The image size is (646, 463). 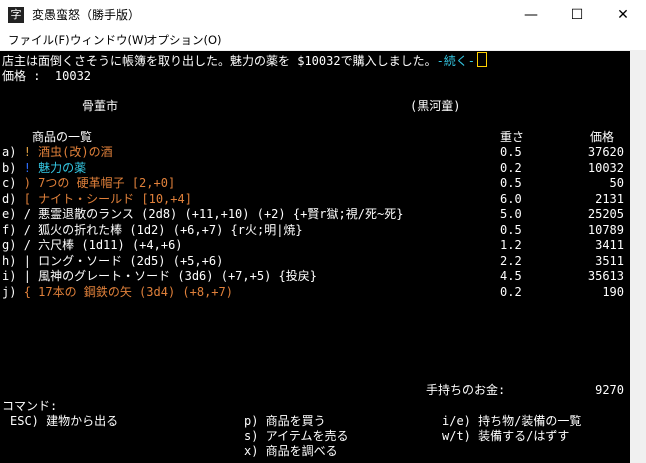 I want to click on gold-label: 手持ちのお金:, so click(x=466, y=390).